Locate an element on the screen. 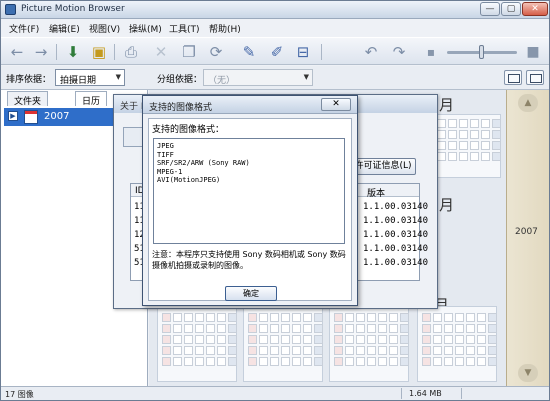 This screenshot has height=401, width=550. format-item: AVI(MotionJPEG) is located at coordinates (189, 180).